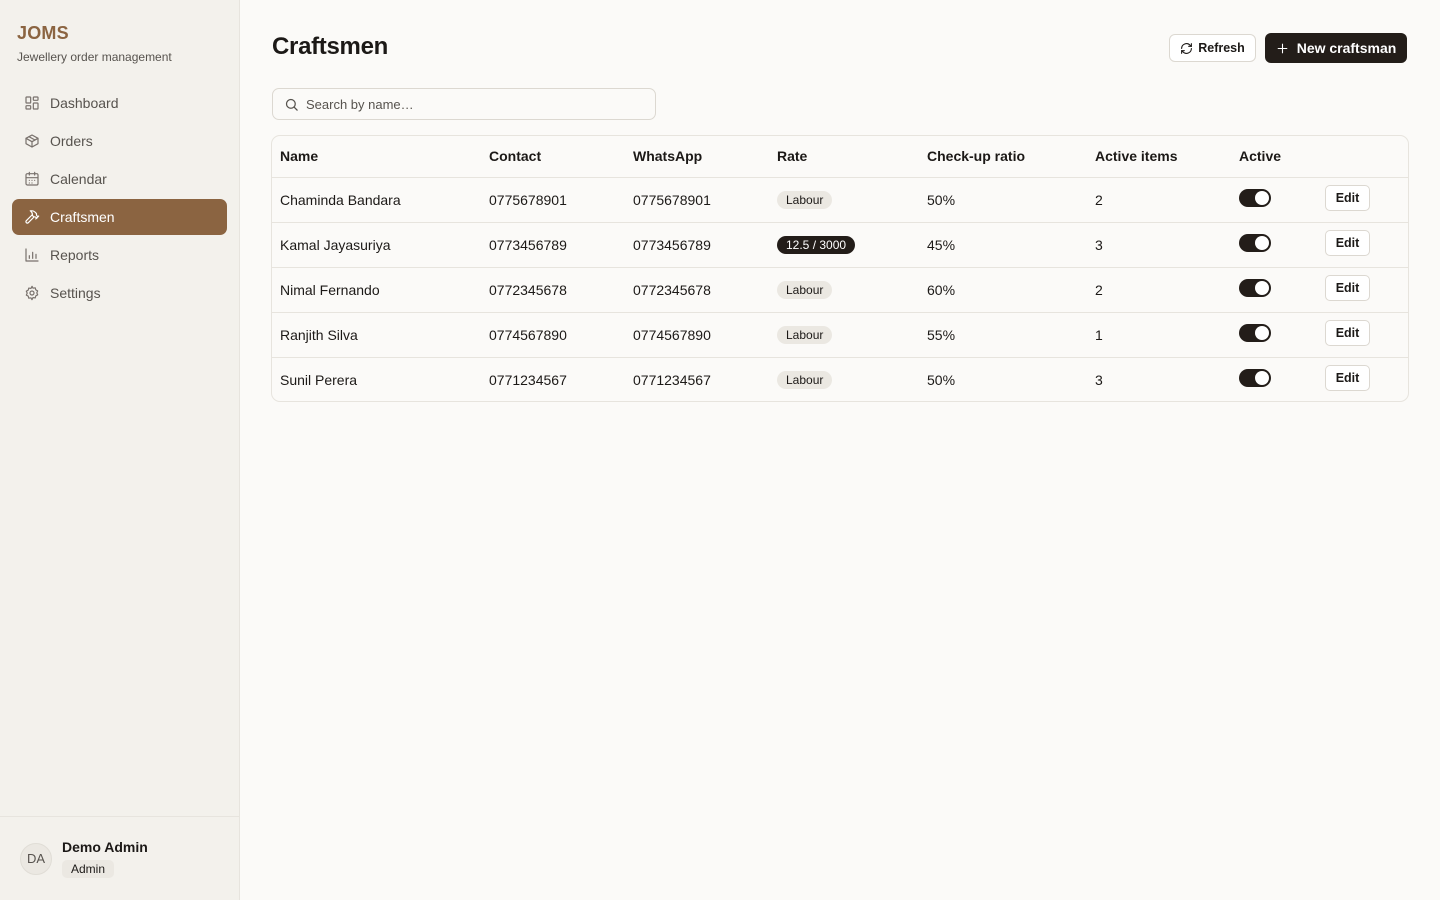 The height and width of the screenshot is (900, 1440). Describe the element at coordinates (32, 141) in the screenshot. I see `package-icon` at that location.